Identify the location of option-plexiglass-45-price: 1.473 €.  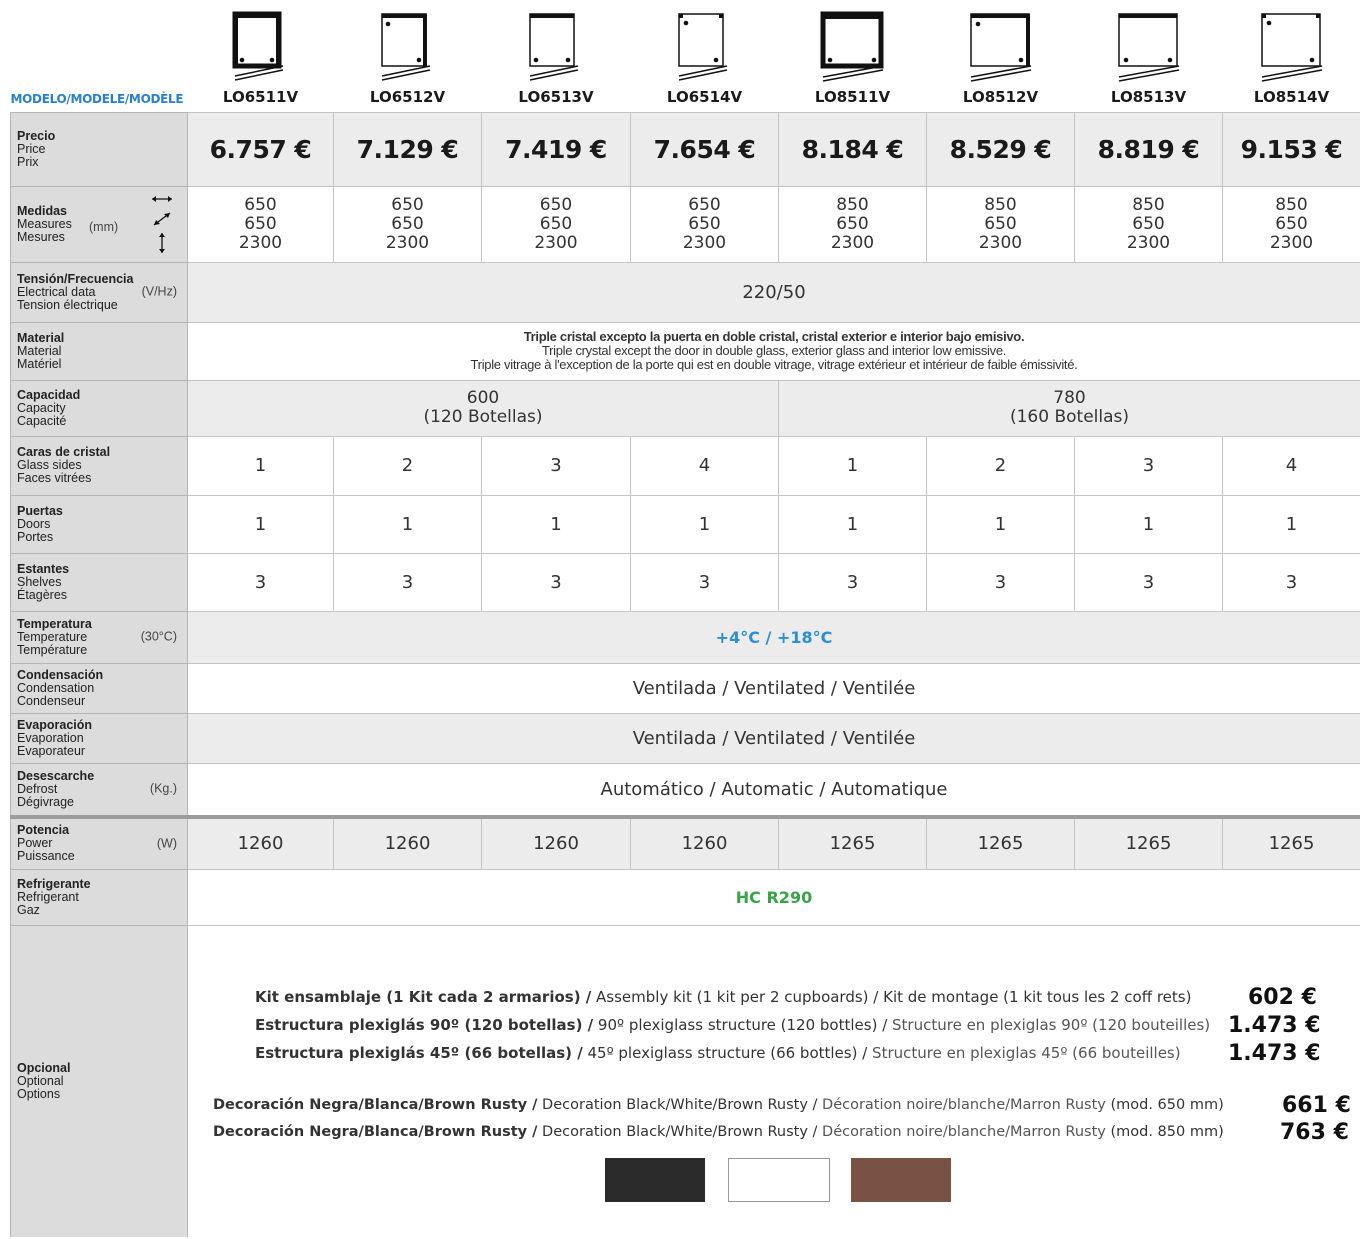
(1274, 1053).